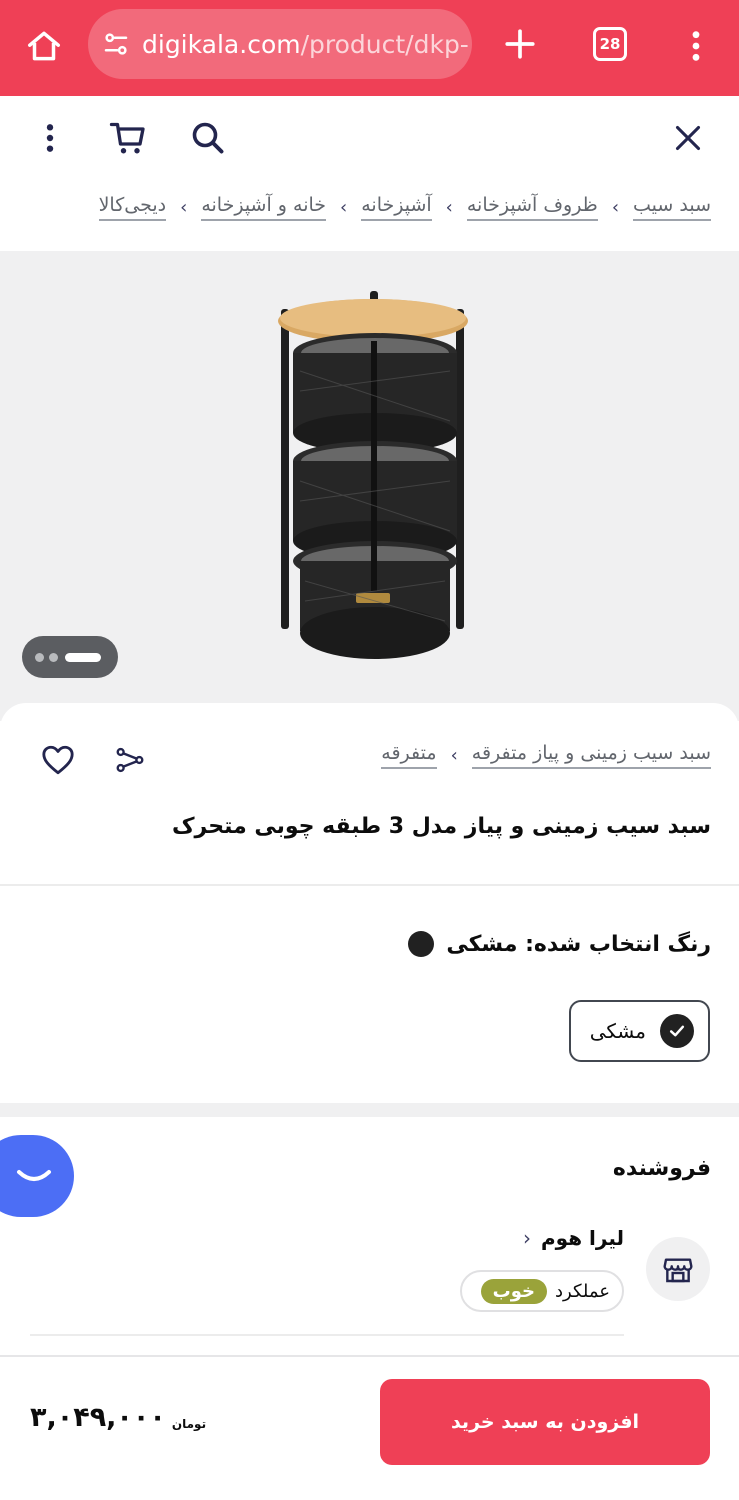 The image size is (739, 1500). I want to click on check-icon, so click(677, 1031).